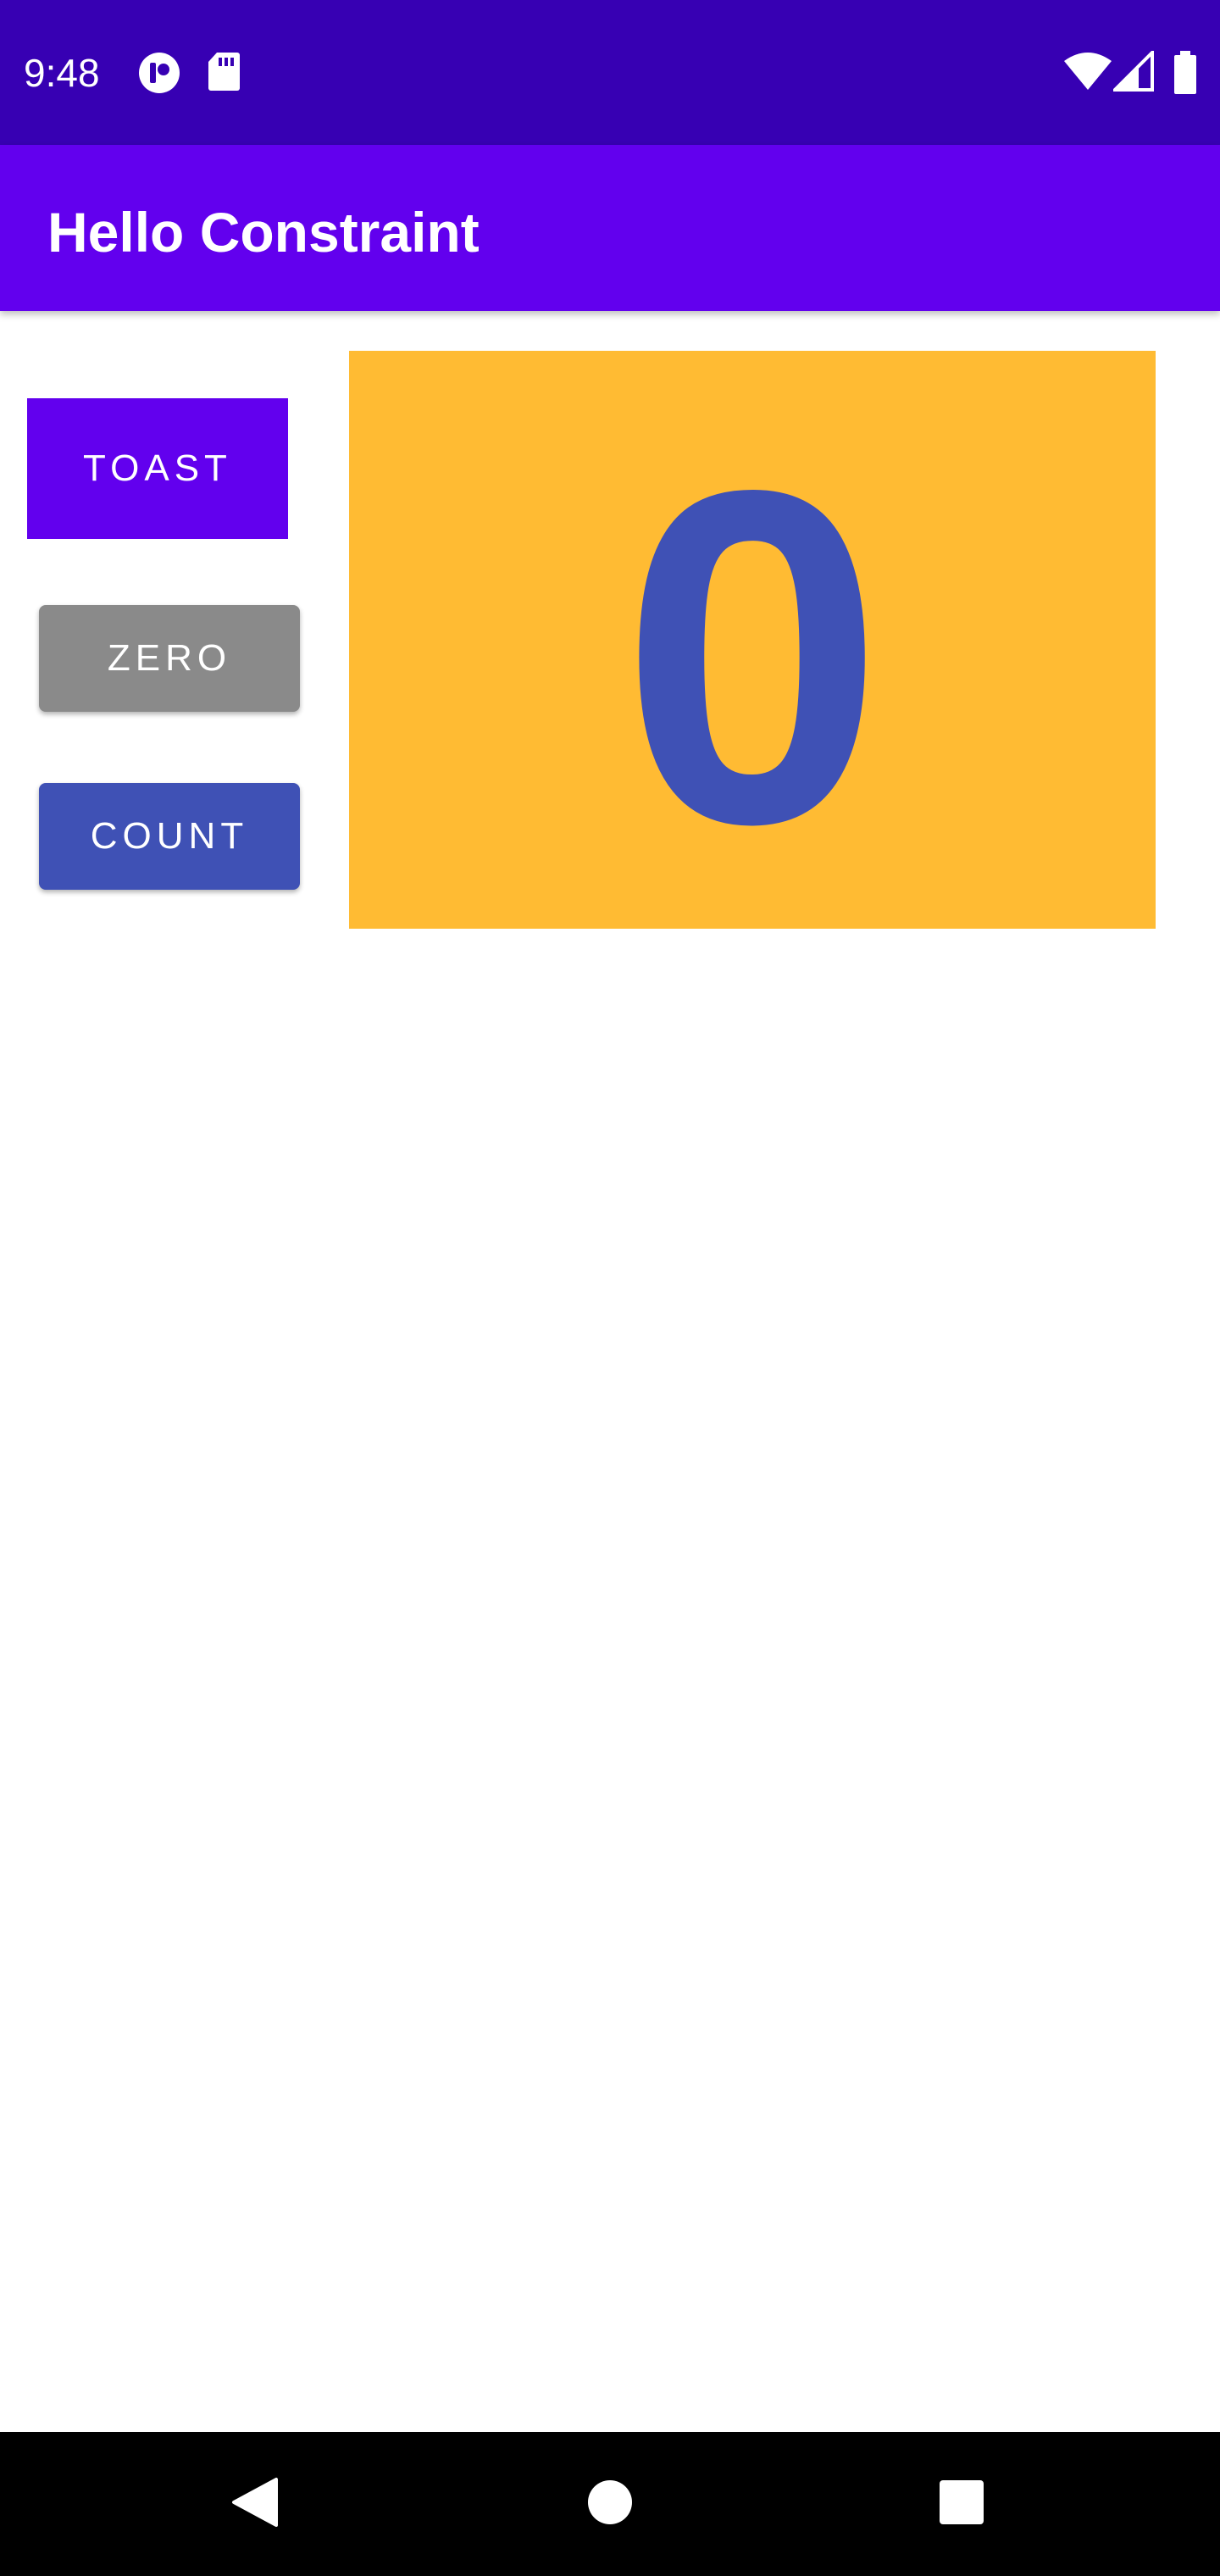 The width and height of the screenshot is (1220, 2576). What do you see at coordinates (224, 73) in the screenshot?
I see `sd-card-icon` at bounding box center [224, 73].